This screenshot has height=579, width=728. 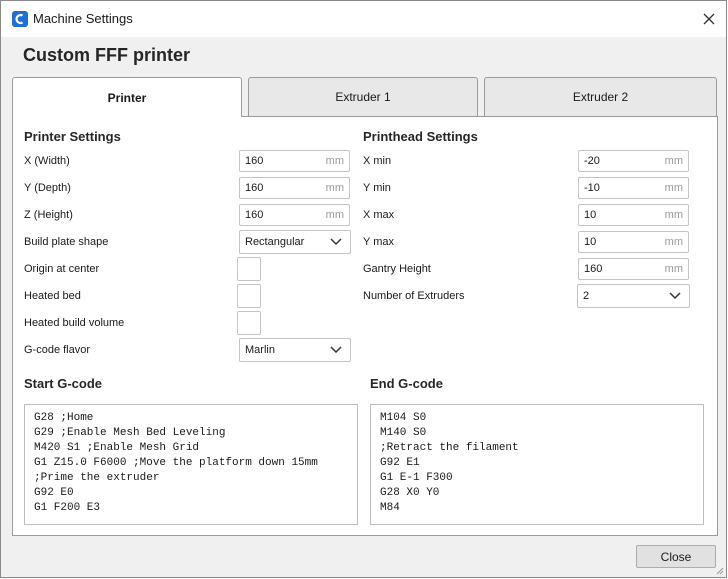 What do you see at coordinates (363, 19) in the screenshot?
I see `title-bar: Machine Settings` at bounding box center [363, 19].